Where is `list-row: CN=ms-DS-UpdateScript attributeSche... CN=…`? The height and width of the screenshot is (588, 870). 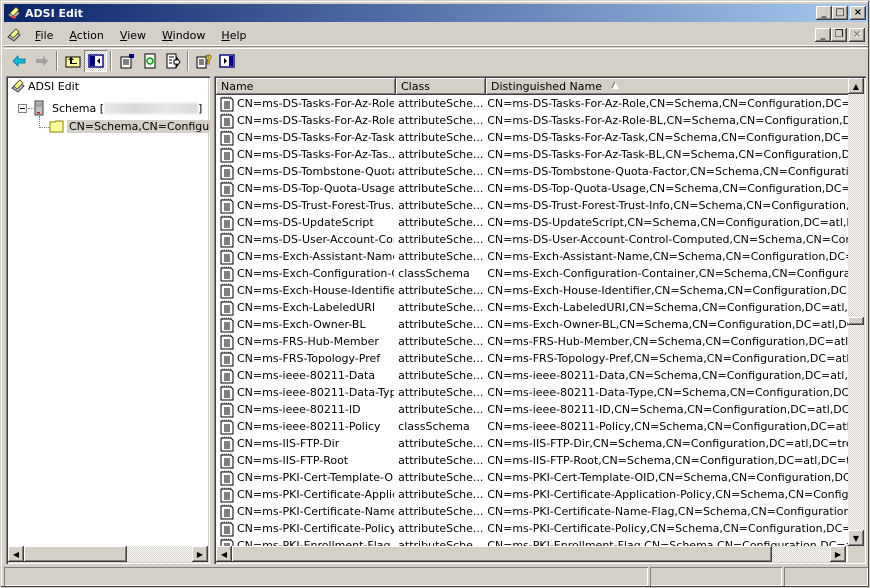 list-row: CN=ms-DS-UpdateScript attributeSche... CN=… is located at coordinates (532, 222).